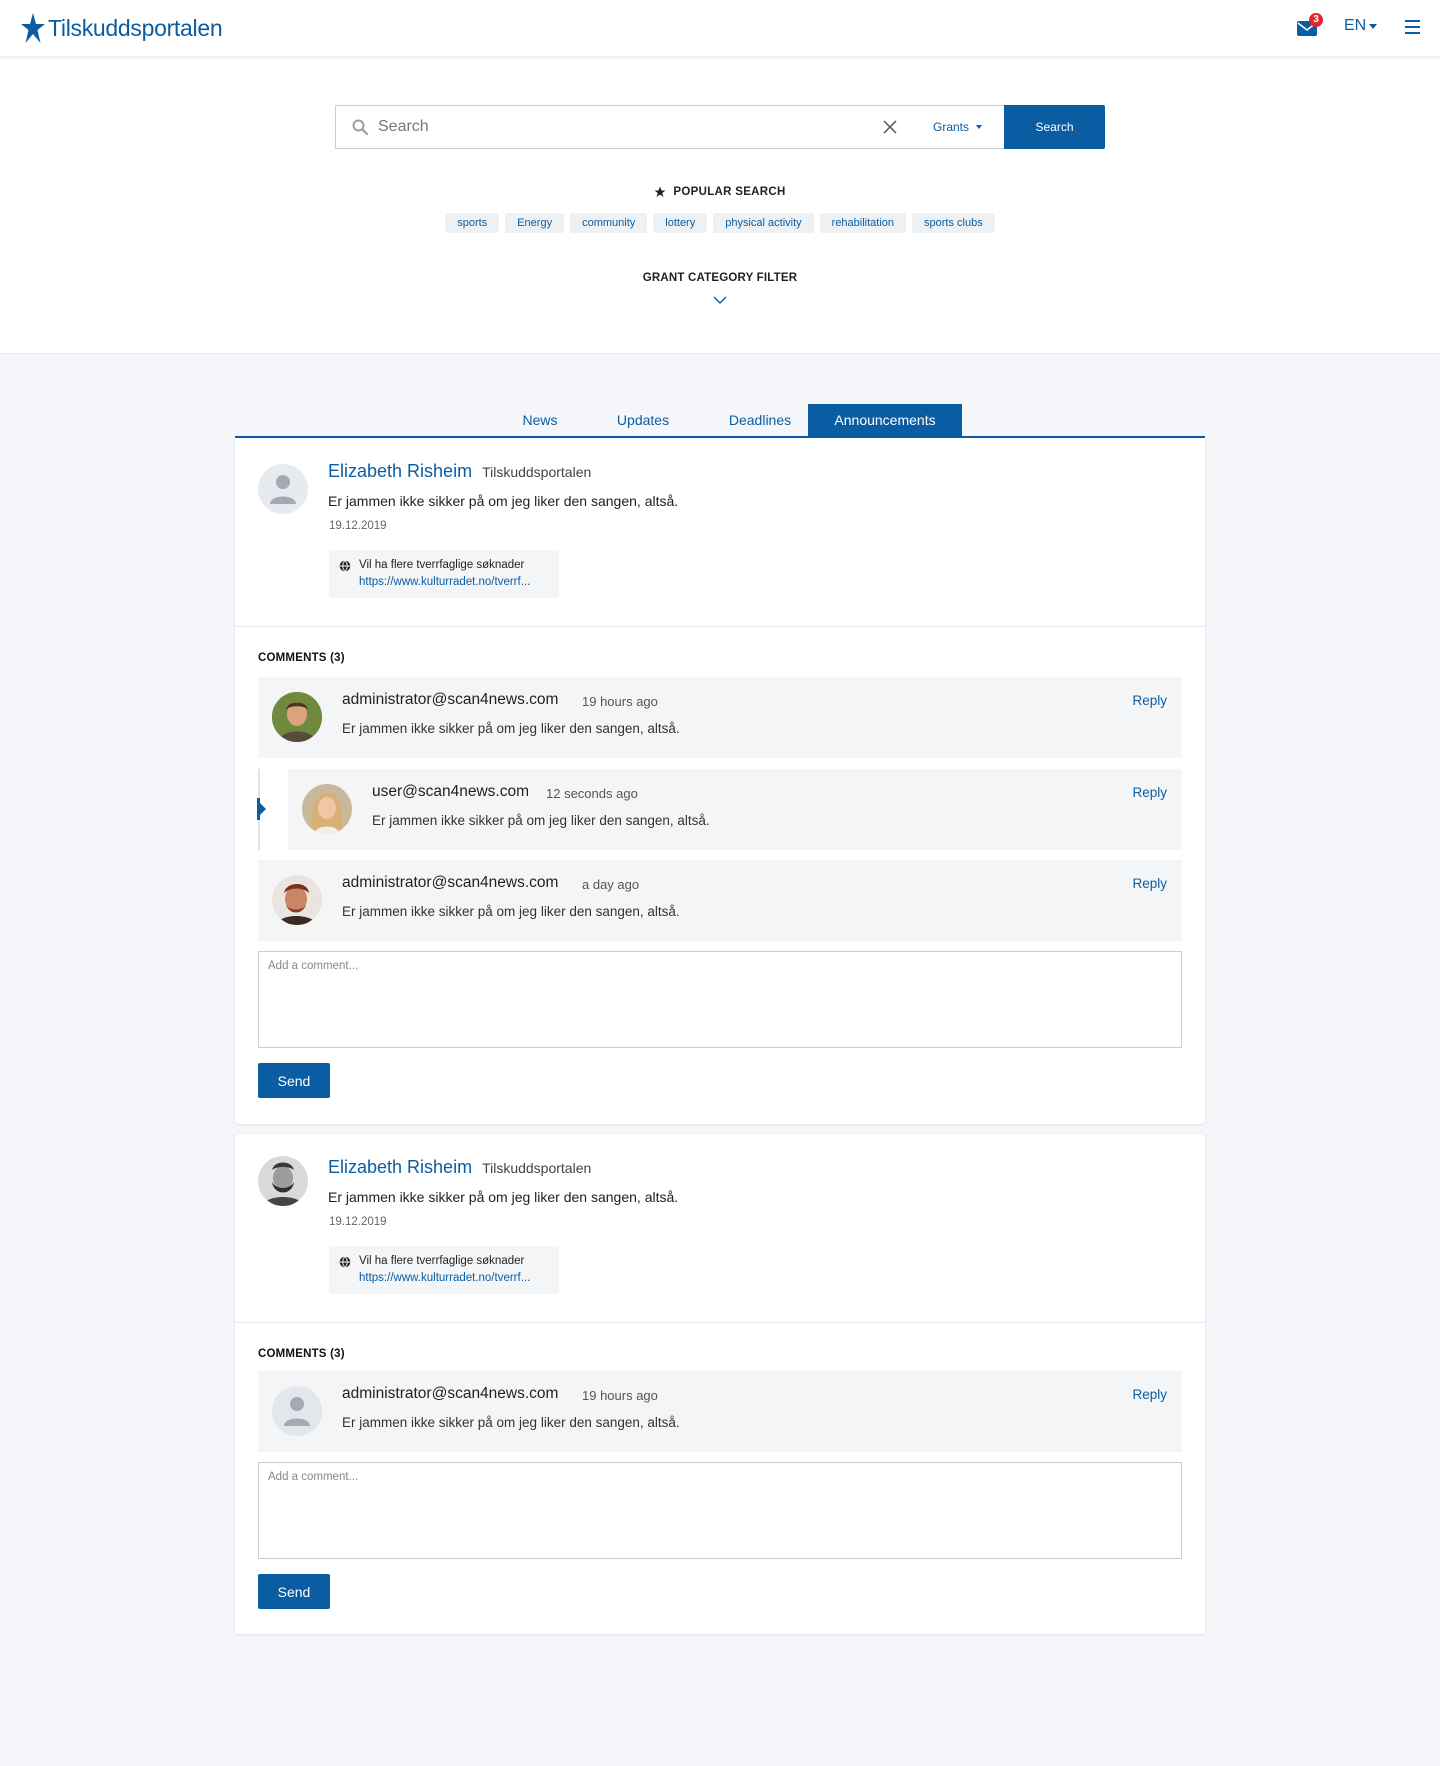  I want to click on tag-community: community, so click(609, 223).